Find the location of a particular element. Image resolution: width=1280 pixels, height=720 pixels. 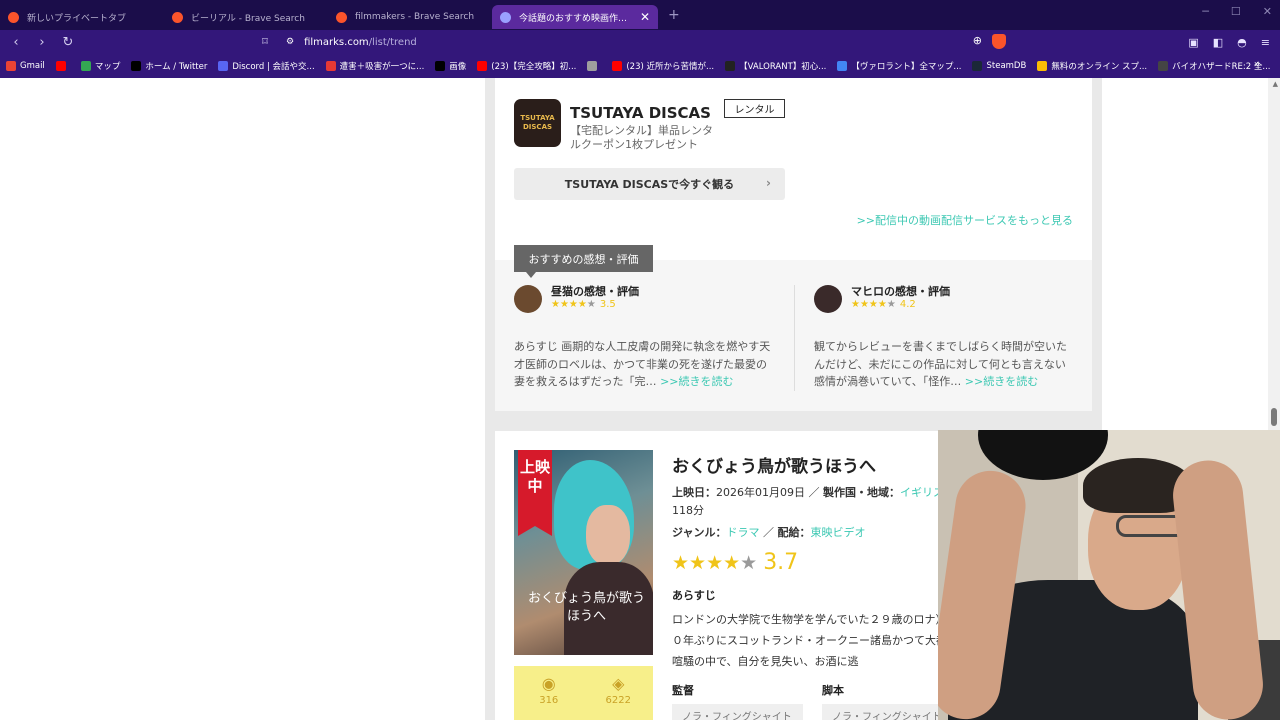

writer-chip: ノラ・フィングシャイト is located at coordinates (887, 712).